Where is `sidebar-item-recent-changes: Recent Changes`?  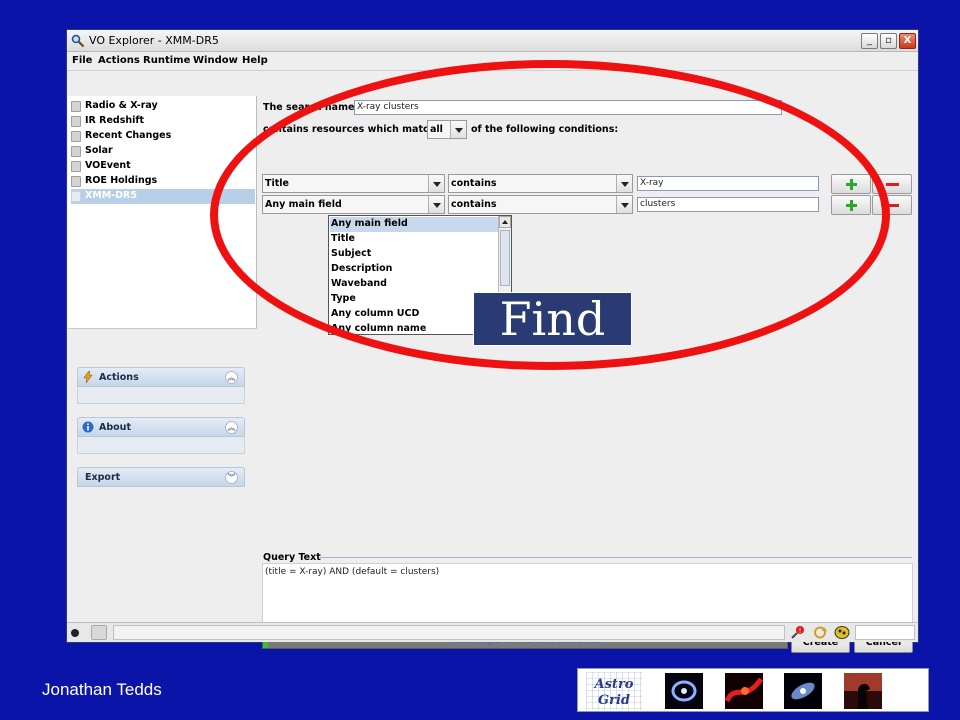 sidebar-item-recent-changes: Recent Changes is located at coordinates (163, 136).